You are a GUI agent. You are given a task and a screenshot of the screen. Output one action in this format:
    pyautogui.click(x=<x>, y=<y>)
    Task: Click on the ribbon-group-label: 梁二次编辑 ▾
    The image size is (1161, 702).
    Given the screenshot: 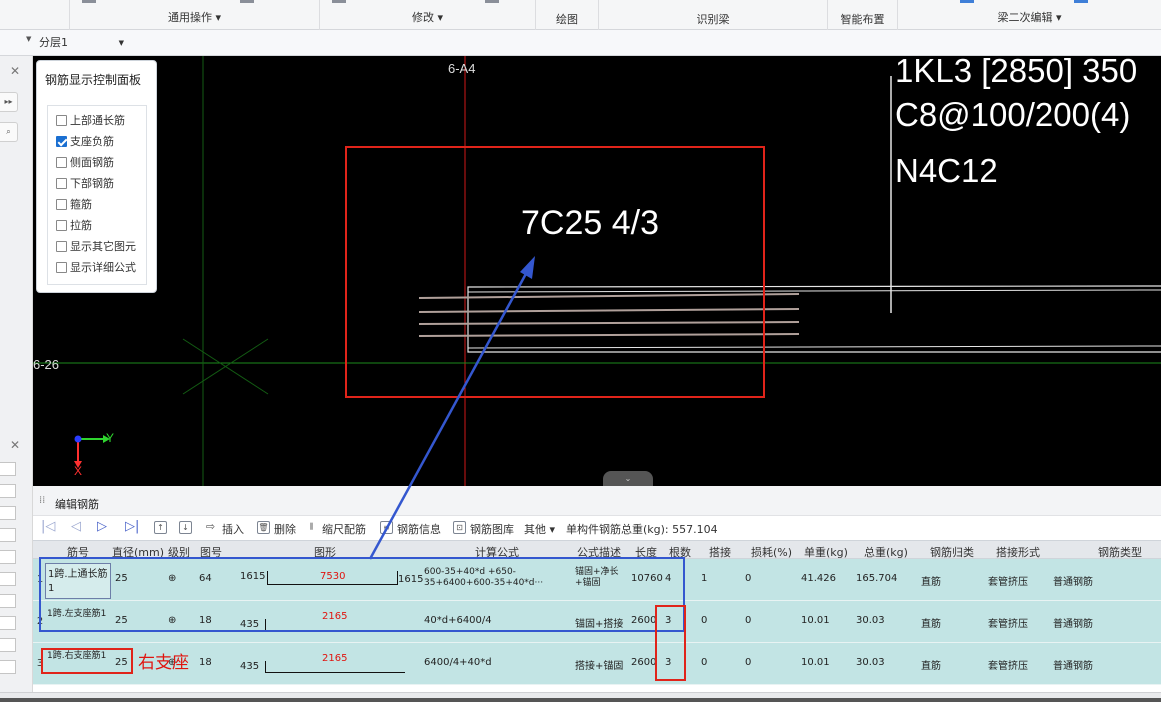 What is the action you would take?
    pyautogui.click(x=1029, y=17)
    